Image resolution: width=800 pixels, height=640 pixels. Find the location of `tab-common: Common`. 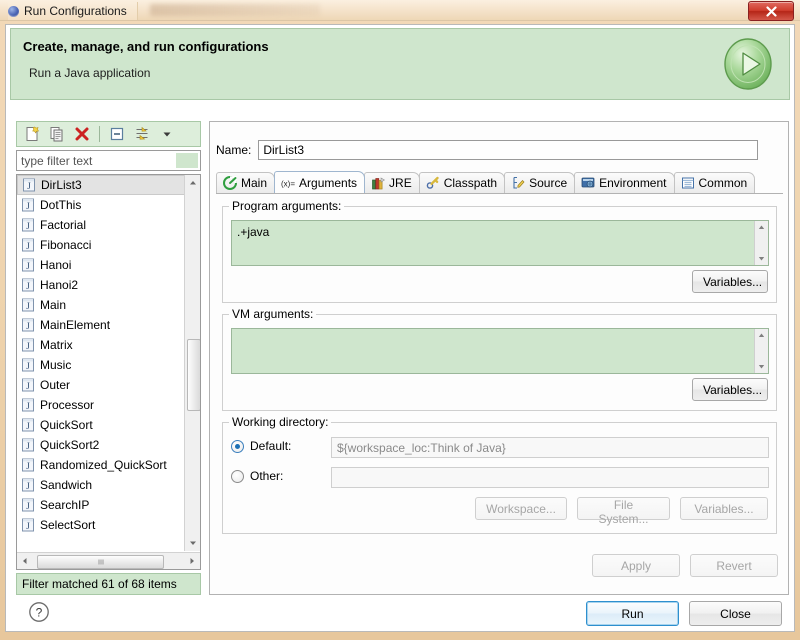

tab-common: Common is located at coordinates (714, 182).